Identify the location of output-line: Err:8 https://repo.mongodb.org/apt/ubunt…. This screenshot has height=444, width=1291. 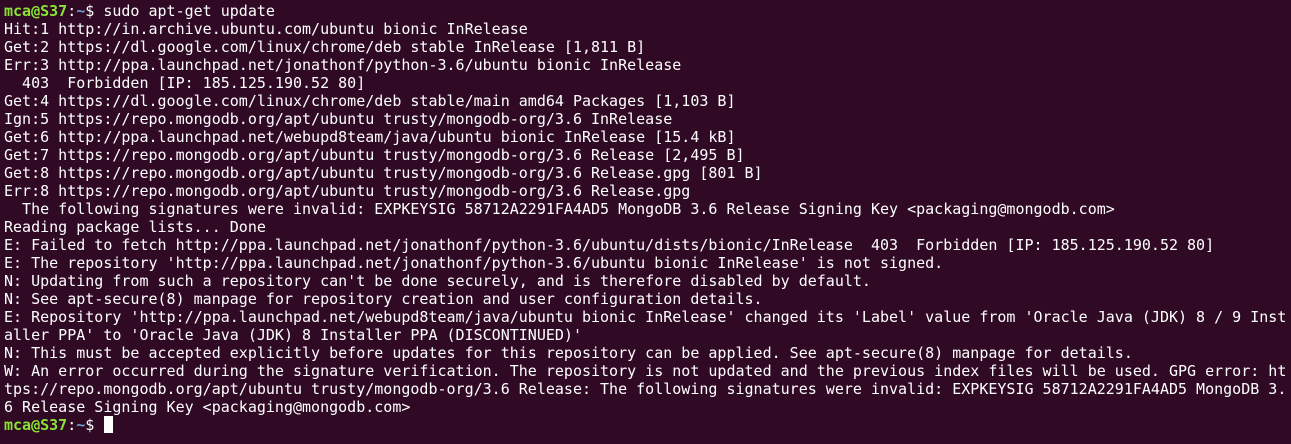
(347, 191).